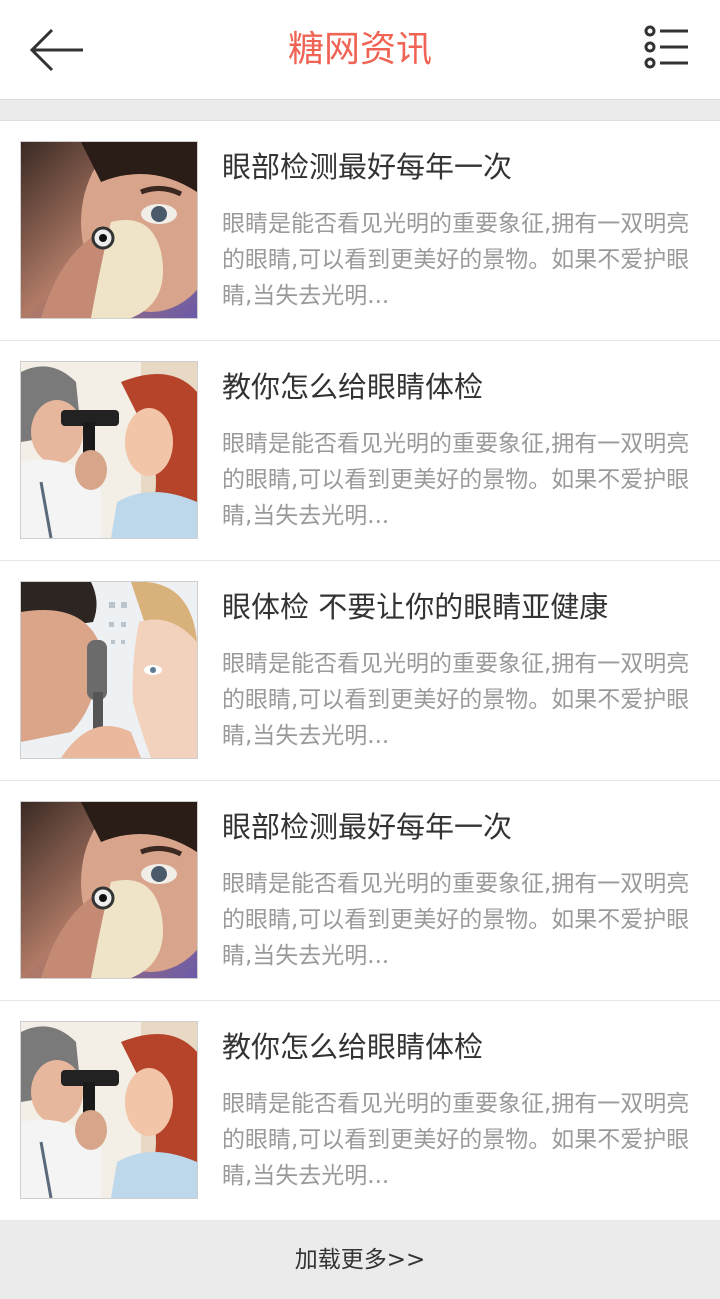  I want to click on article-title: 眼体检 不要让你的眼睛亚健康, so click(461, 607).